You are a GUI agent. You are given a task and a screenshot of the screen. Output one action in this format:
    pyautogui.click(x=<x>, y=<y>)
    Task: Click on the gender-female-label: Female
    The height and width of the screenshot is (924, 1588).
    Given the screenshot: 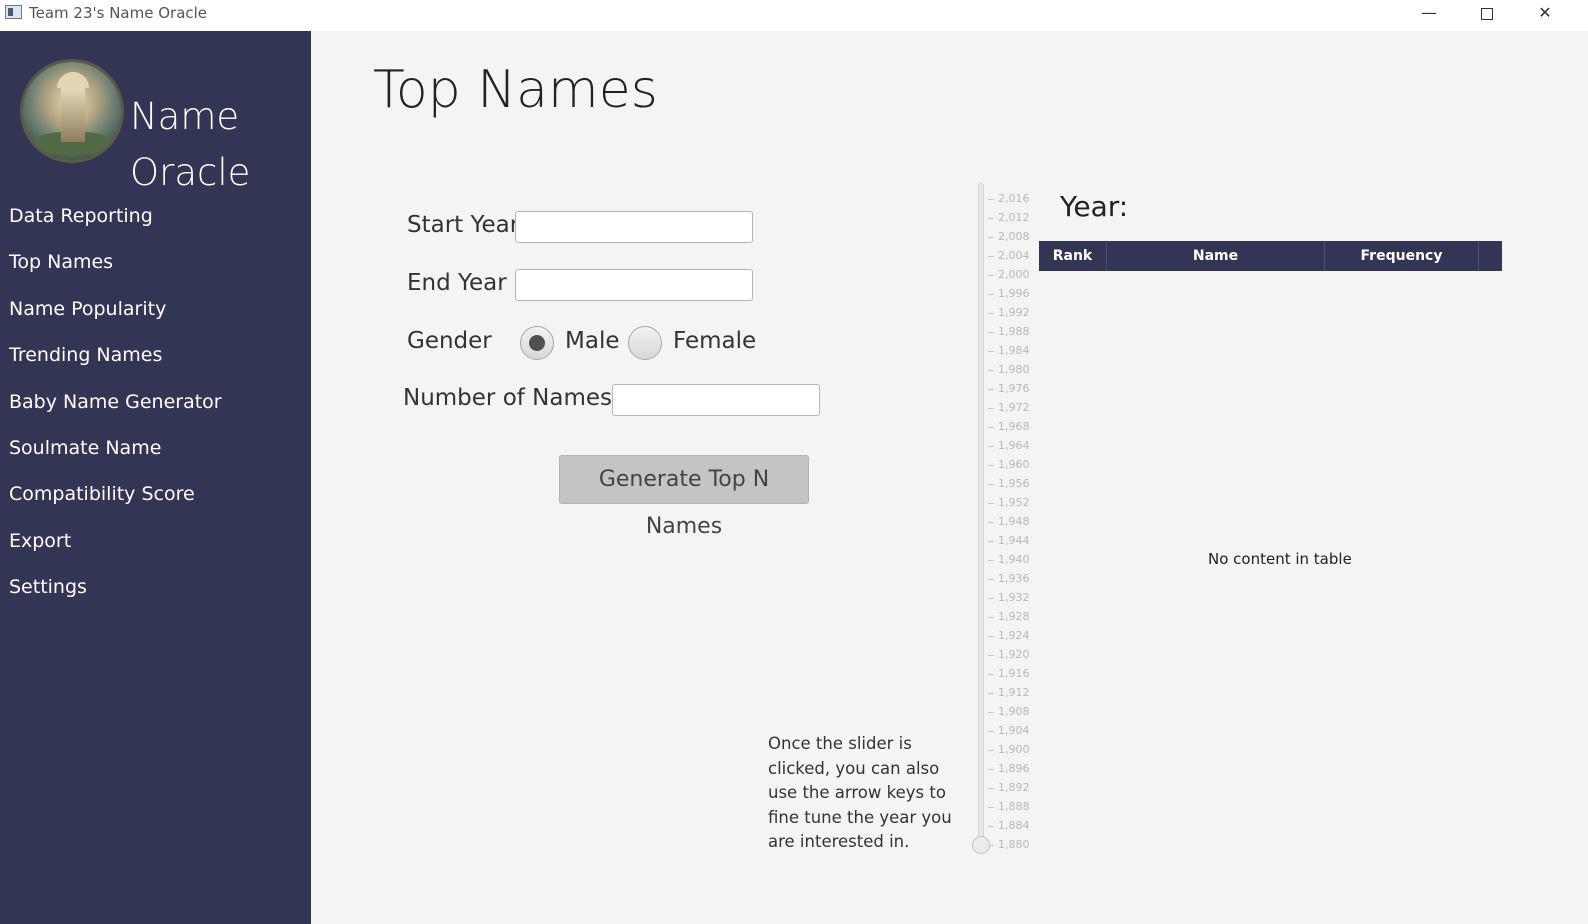 What is the action you would take?
    pyautogui.click(x=714, y=341)
    